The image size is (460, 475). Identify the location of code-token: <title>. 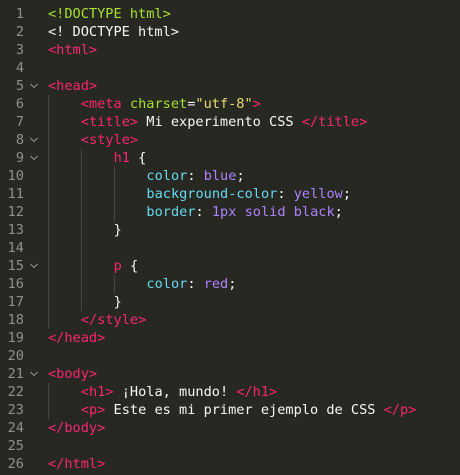
(109, 122).